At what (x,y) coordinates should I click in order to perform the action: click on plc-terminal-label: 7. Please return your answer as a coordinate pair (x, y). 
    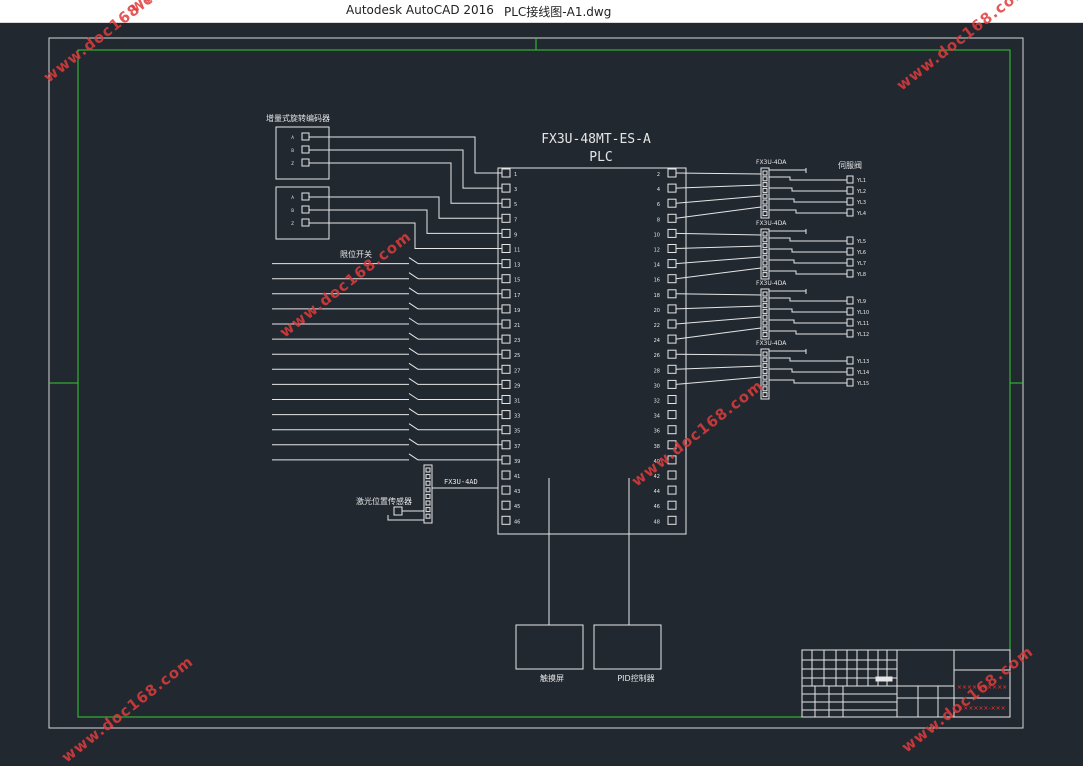
    Looking at the image, I should click on (515, 220).